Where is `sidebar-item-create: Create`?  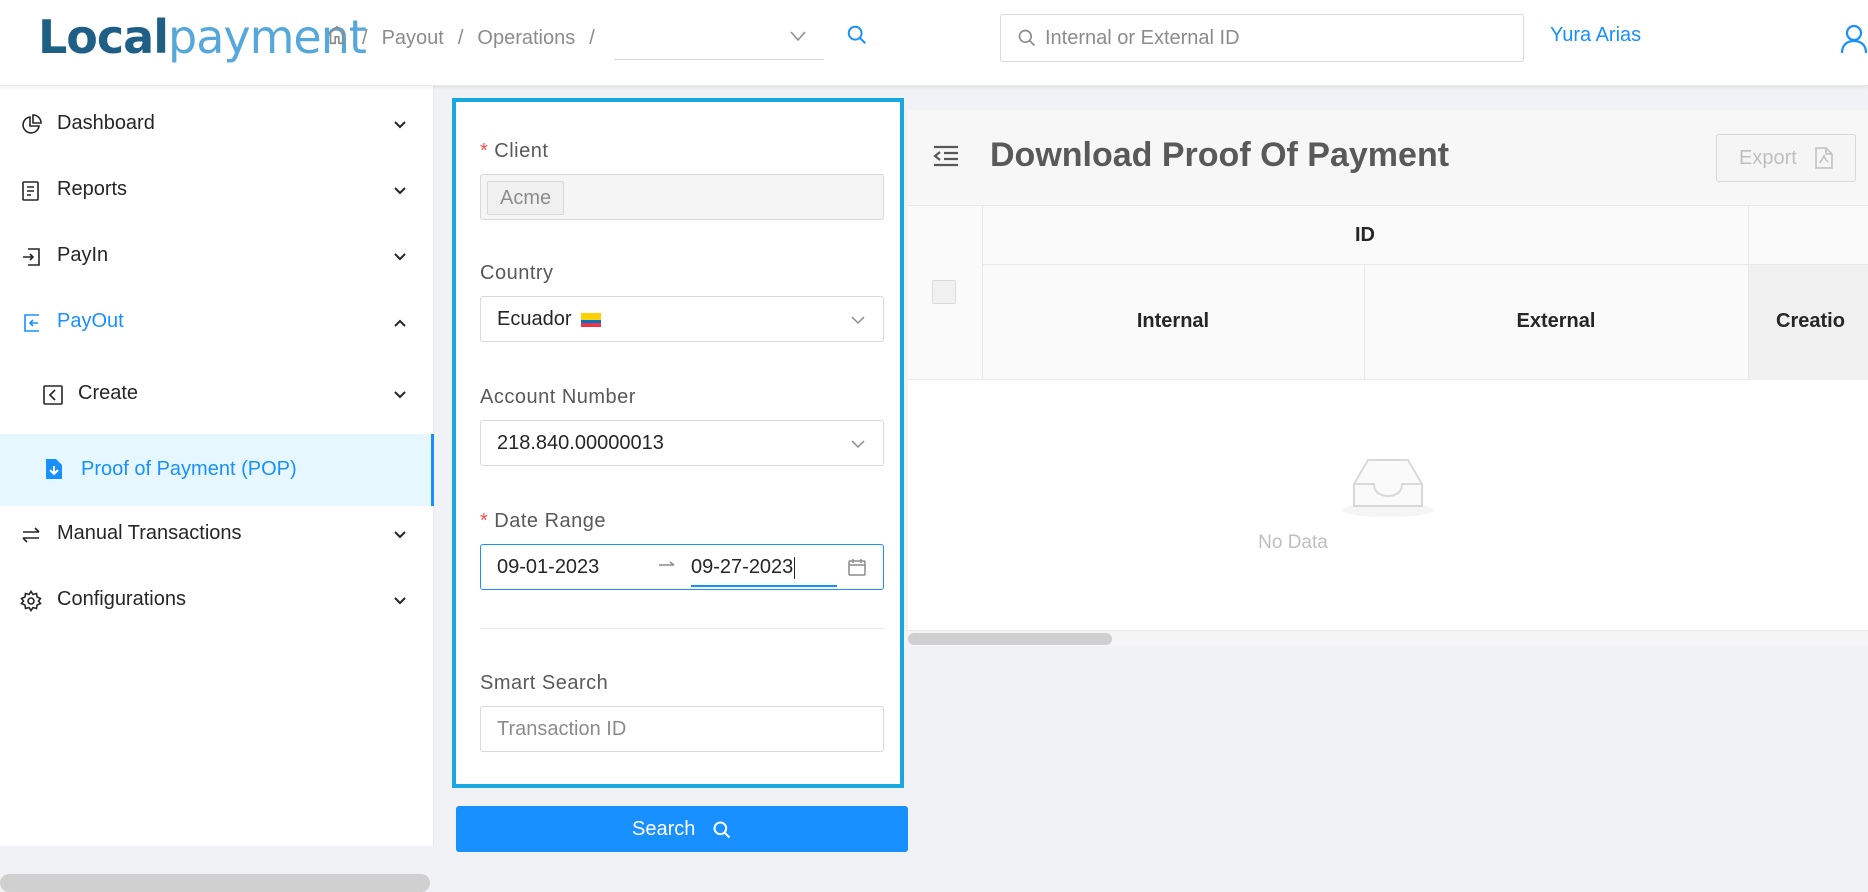 sidebar-item-create: Create is located at coordinates (217, 395).